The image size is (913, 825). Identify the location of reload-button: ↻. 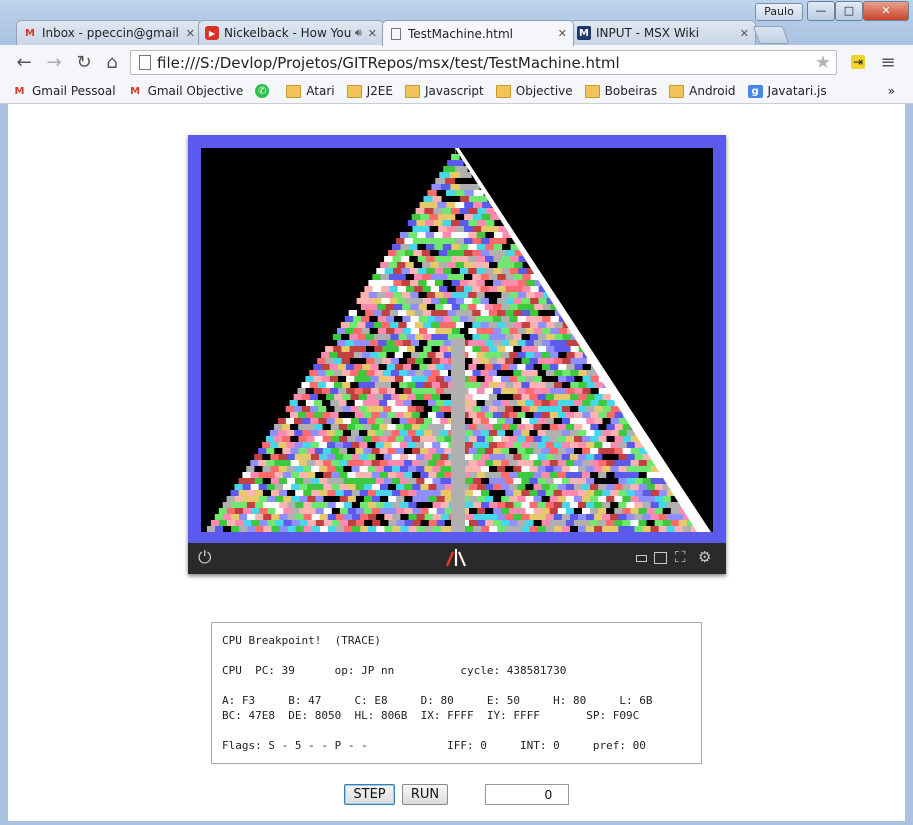
(84, 62).